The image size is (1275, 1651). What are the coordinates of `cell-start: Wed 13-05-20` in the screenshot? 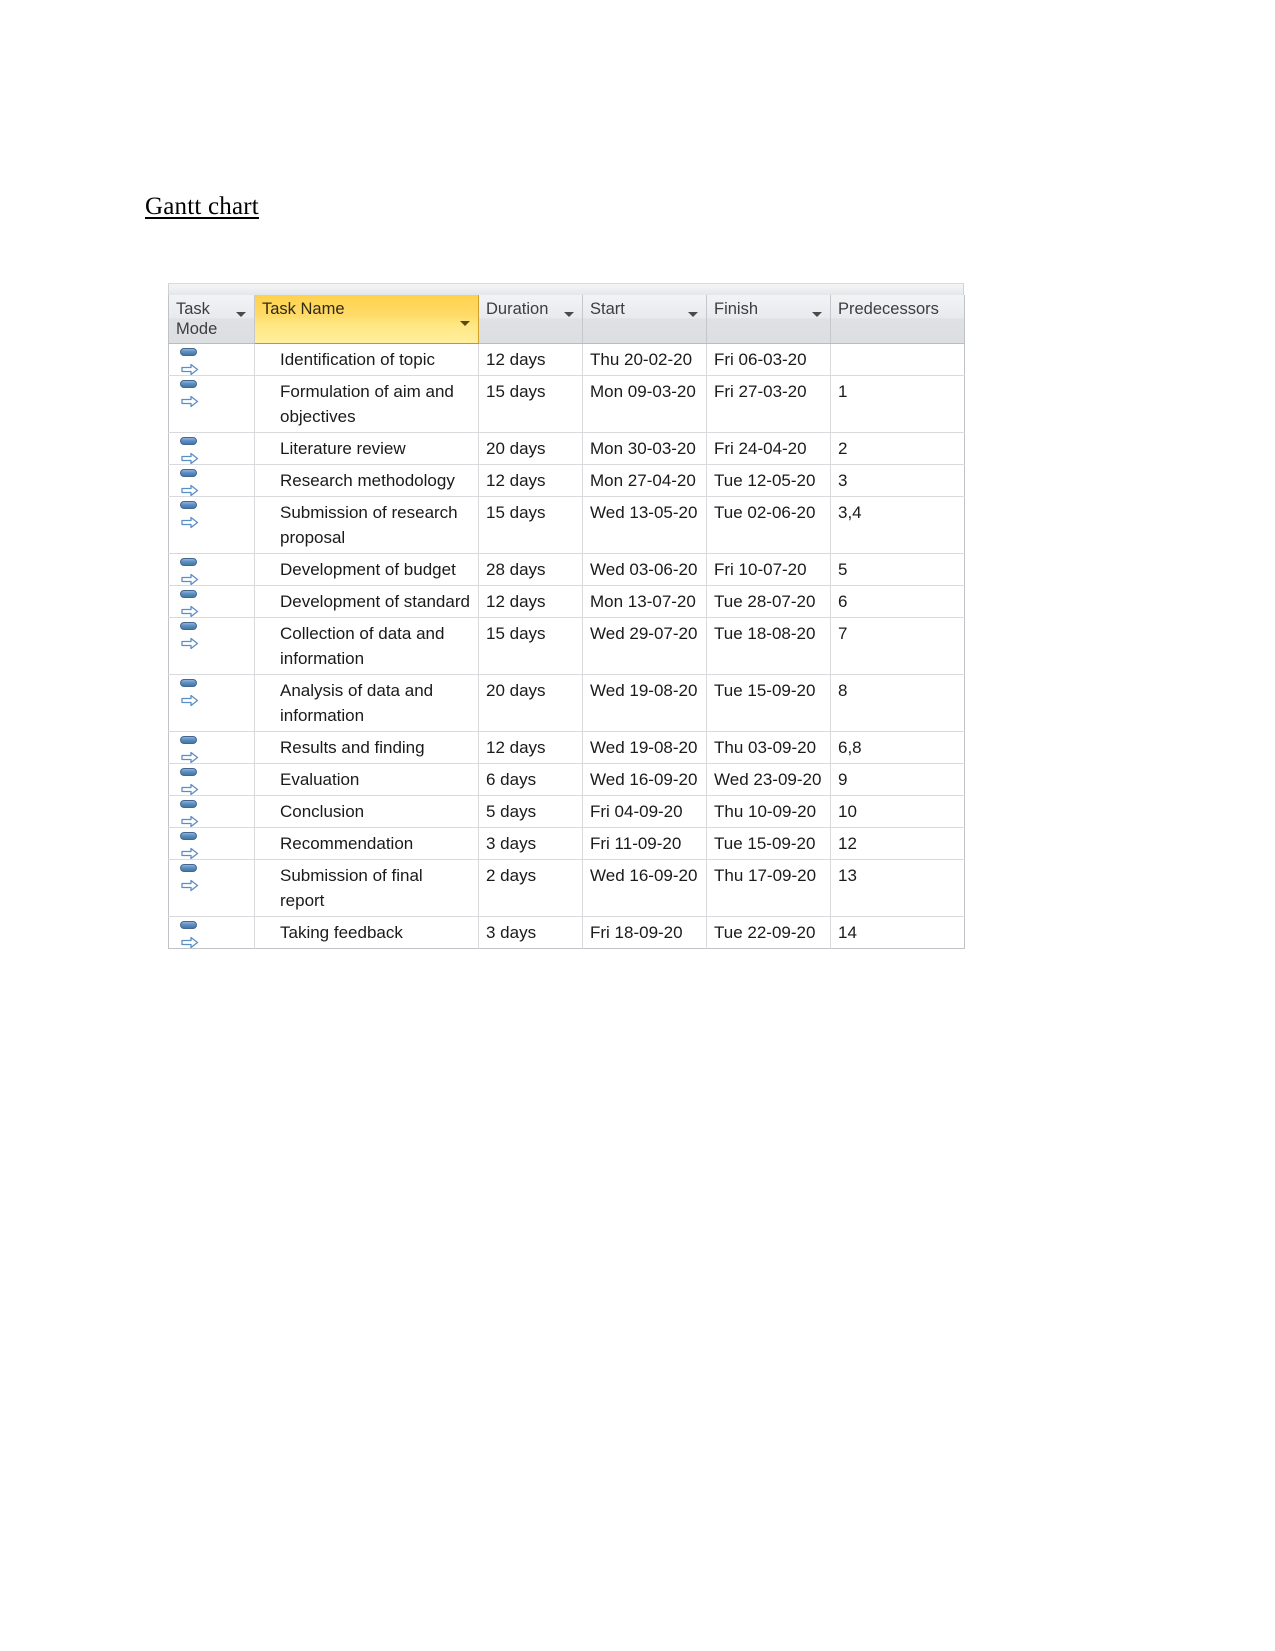 It's located at (644, 525).